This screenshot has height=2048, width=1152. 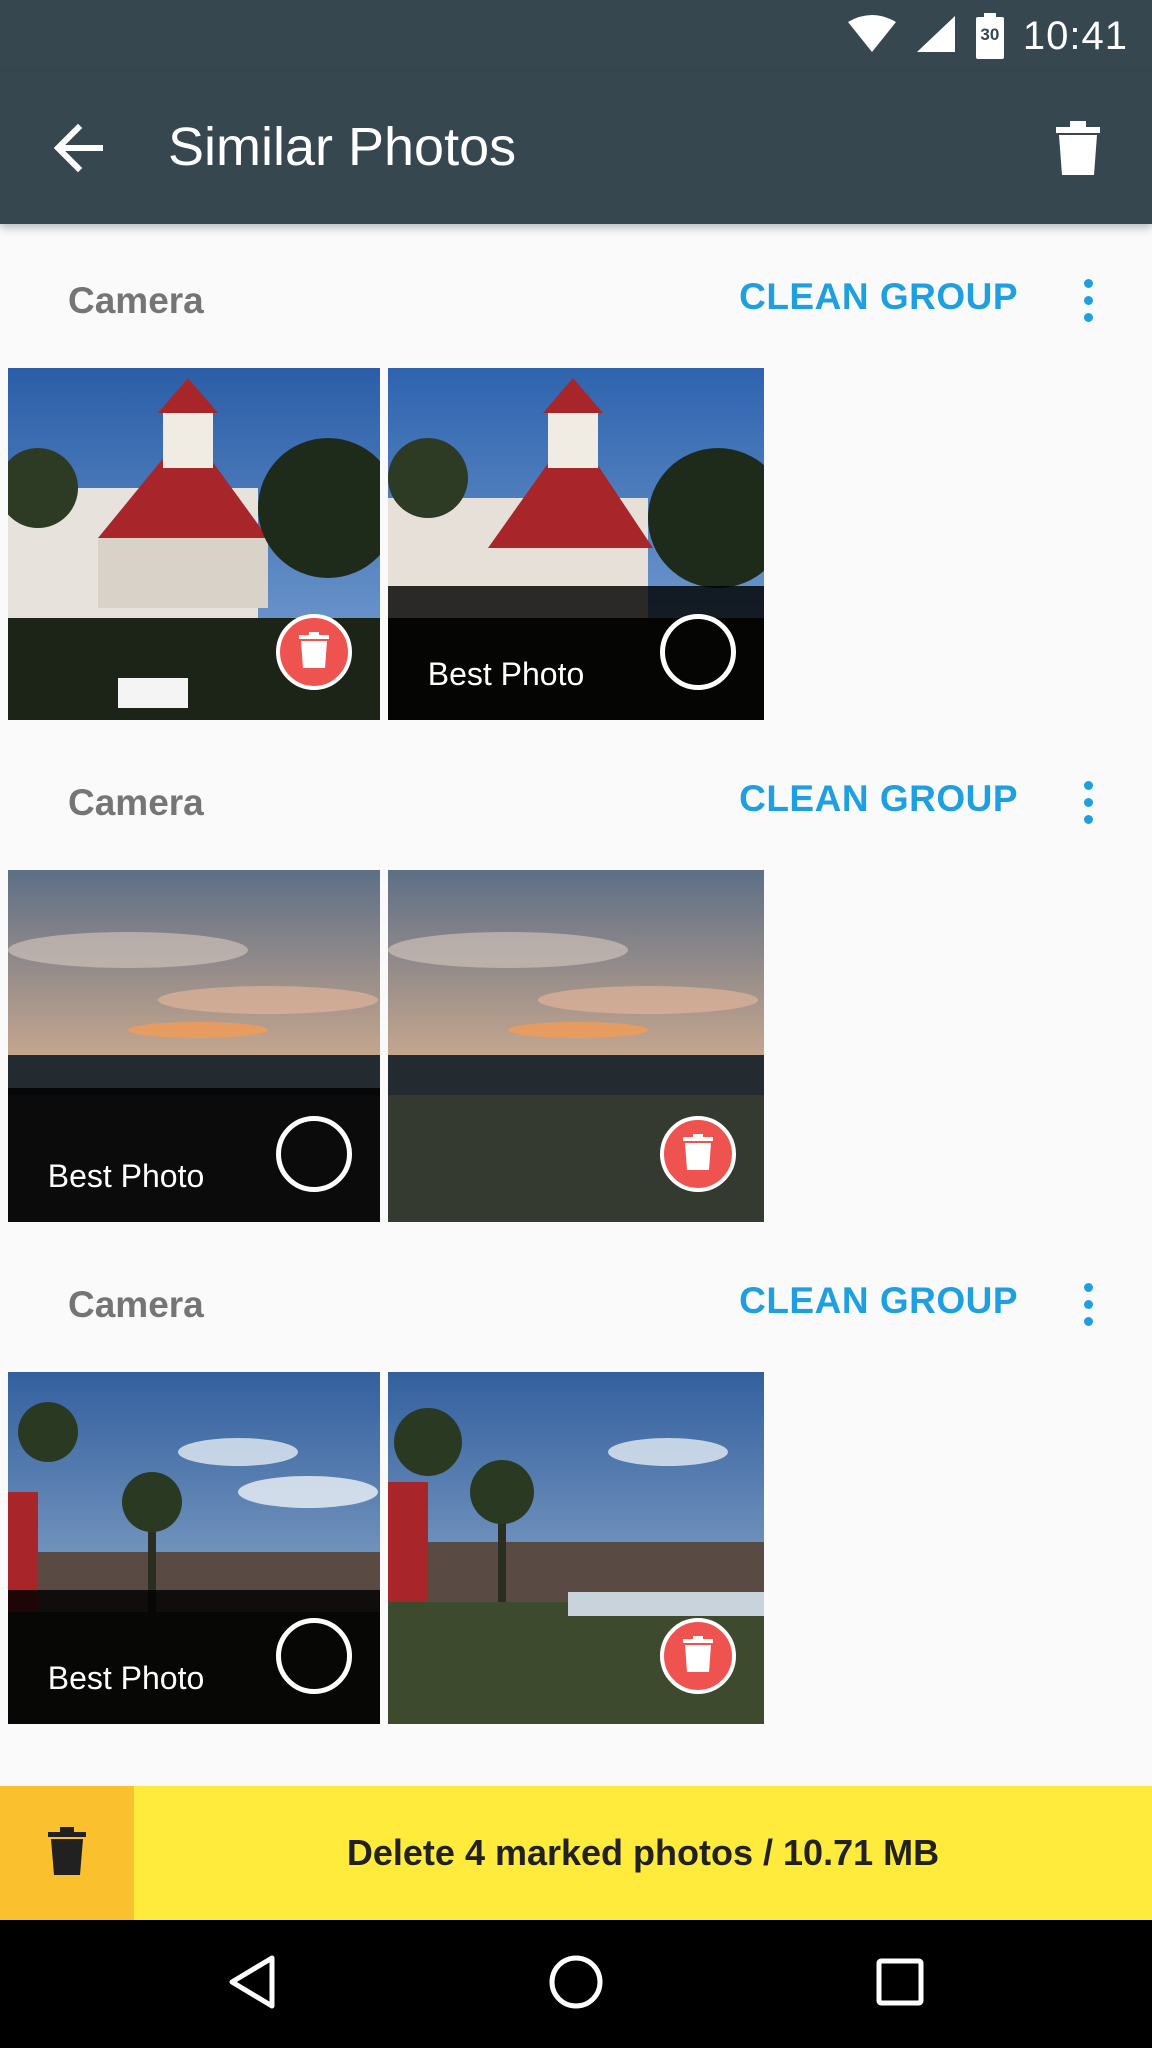 I want to click on delete-all-button, so click(x=1078, y=150).